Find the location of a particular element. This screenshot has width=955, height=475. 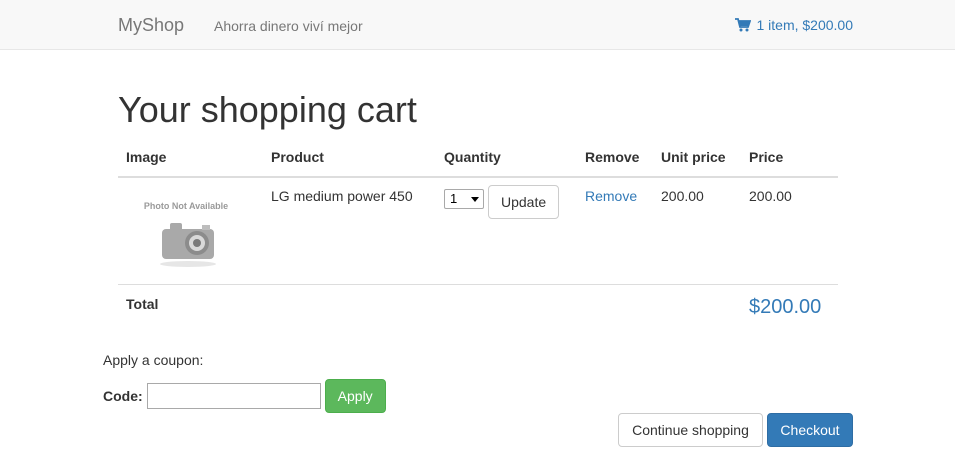

total-label: Total is located at coordinates (190, 309).